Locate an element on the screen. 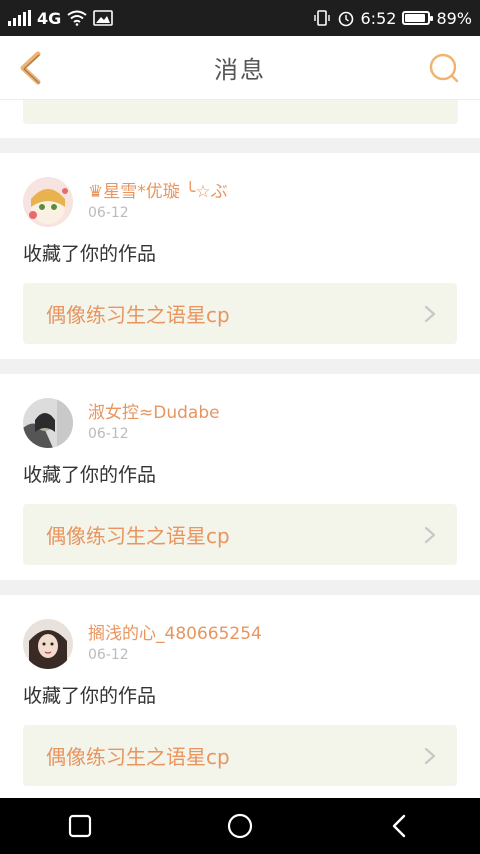 The width and height of the screenshot is (480, 854). search-button is located at coordinates (444, 68).